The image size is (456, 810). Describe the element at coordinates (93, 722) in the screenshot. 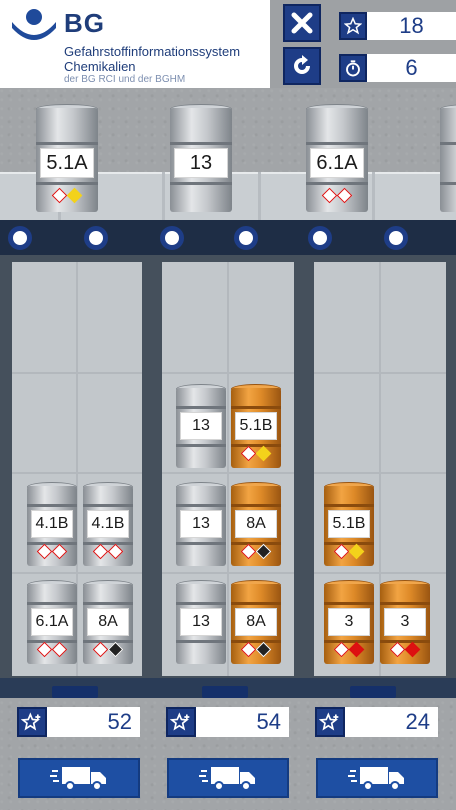

I see `shelf-1-score: 52` at that location.